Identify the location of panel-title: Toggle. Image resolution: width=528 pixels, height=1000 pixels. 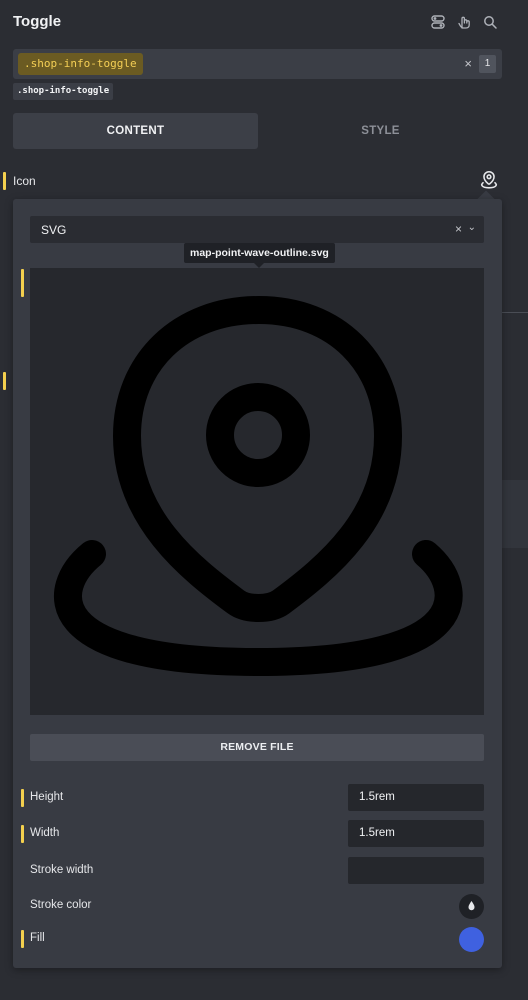
(37, 21).